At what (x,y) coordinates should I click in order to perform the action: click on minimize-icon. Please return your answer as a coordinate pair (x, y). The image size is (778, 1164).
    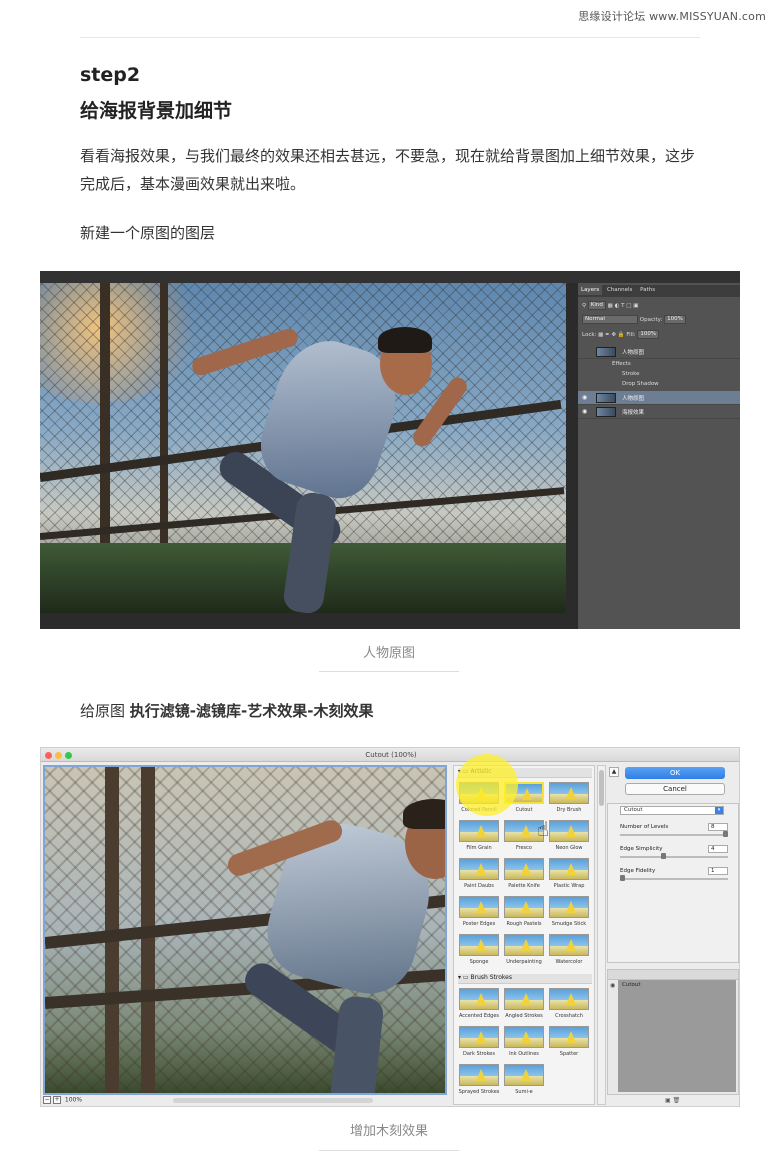
    Looking at the image, I should click on (58, 755).